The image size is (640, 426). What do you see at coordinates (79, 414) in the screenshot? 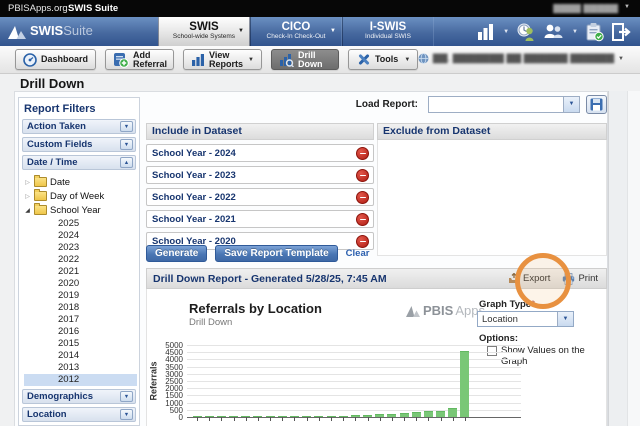
I see `sidebar-section-location: Location ▼` at bounding box center [79, 414].